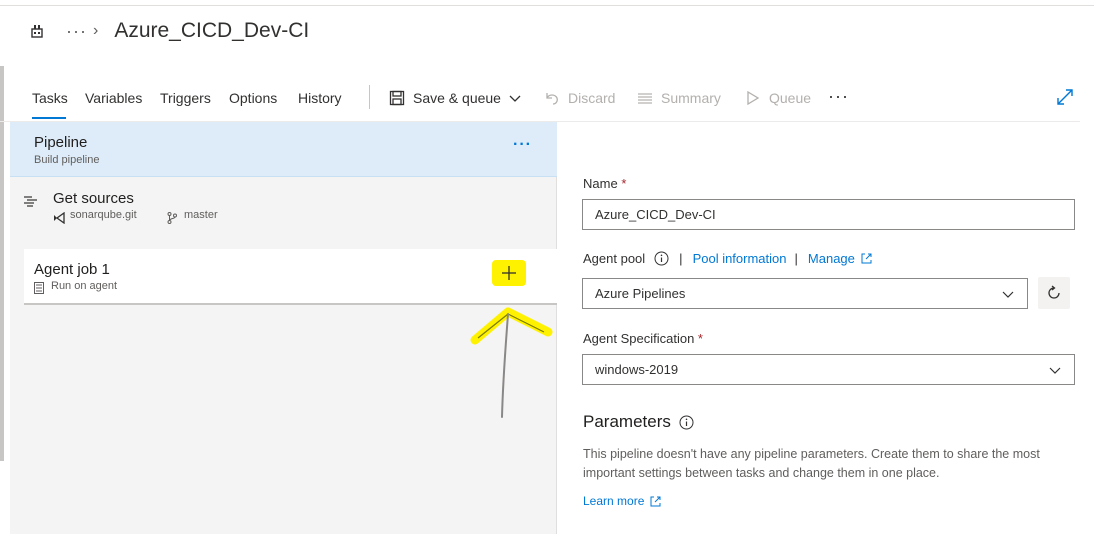 The image size is (1094, 534). Describe the element at coordinates (511, 362) in the screenshot. I see `annotation-arrow-icon` at that location.